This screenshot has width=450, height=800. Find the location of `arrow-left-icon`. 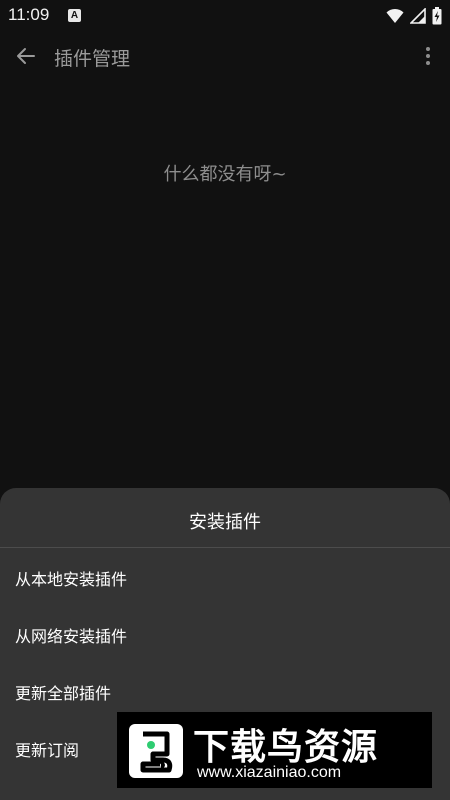

arrow-left-icon is located at coordinates (26, 56).